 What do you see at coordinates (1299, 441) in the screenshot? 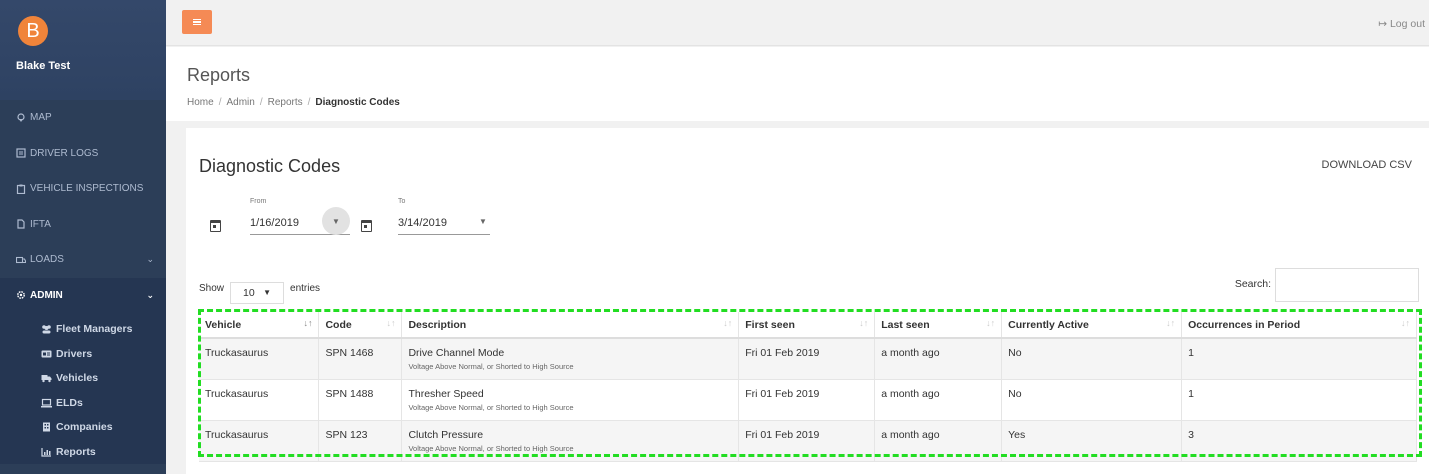
I see `cell-occurrences: 3` at bounding box center [1299, 441].